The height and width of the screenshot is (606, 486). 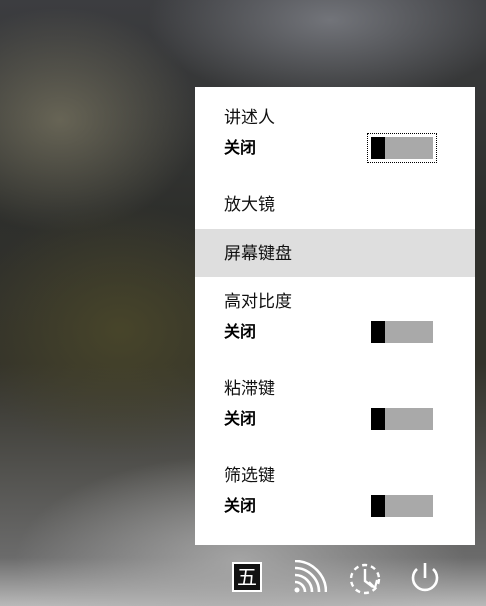 What do you see at coordinates (240, 418) in the screenshot?
I see `sticky-keys-state: 关闭` at bounding box center [240, 418].